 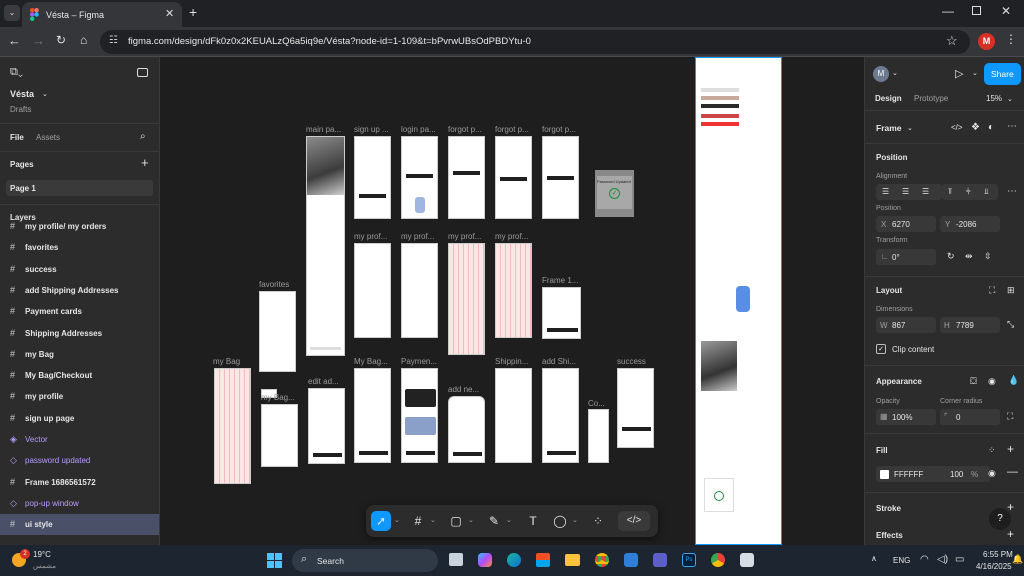 I want to click on chrome-icon, so click(x=602, y=560).